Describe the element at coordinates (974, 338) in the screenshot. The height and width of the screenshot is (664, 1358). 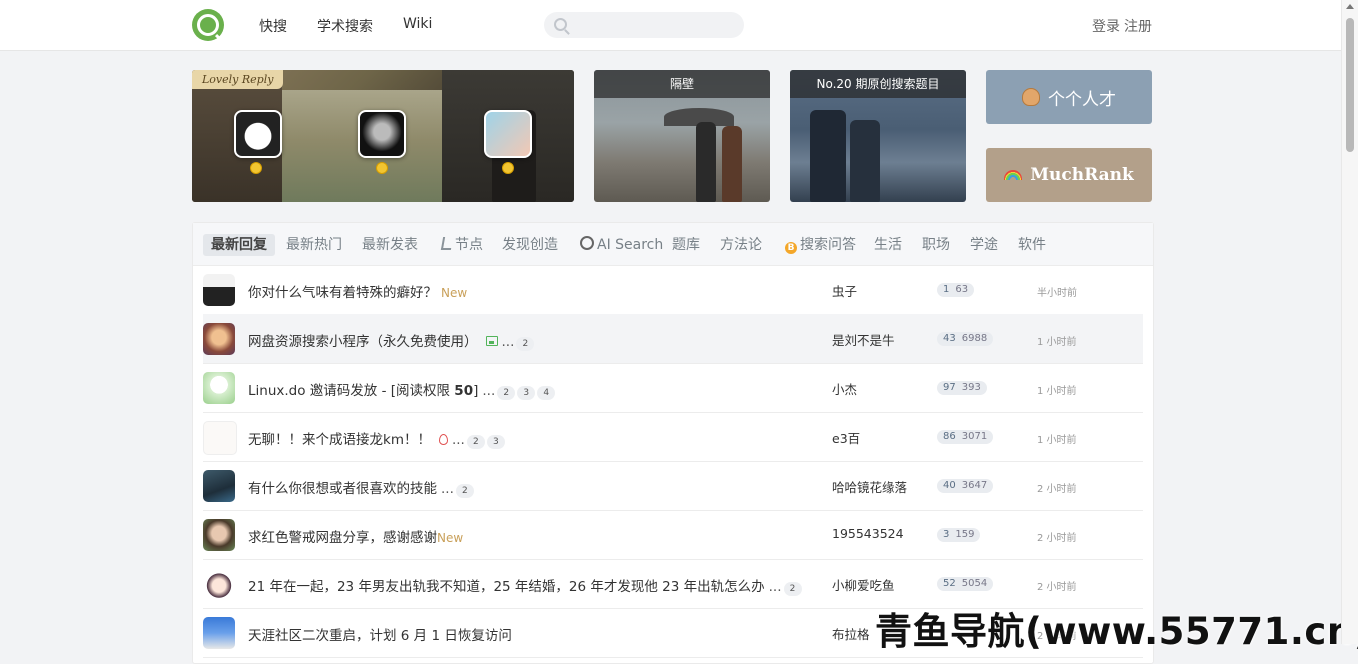
I see `view-count: 6988` at that location.